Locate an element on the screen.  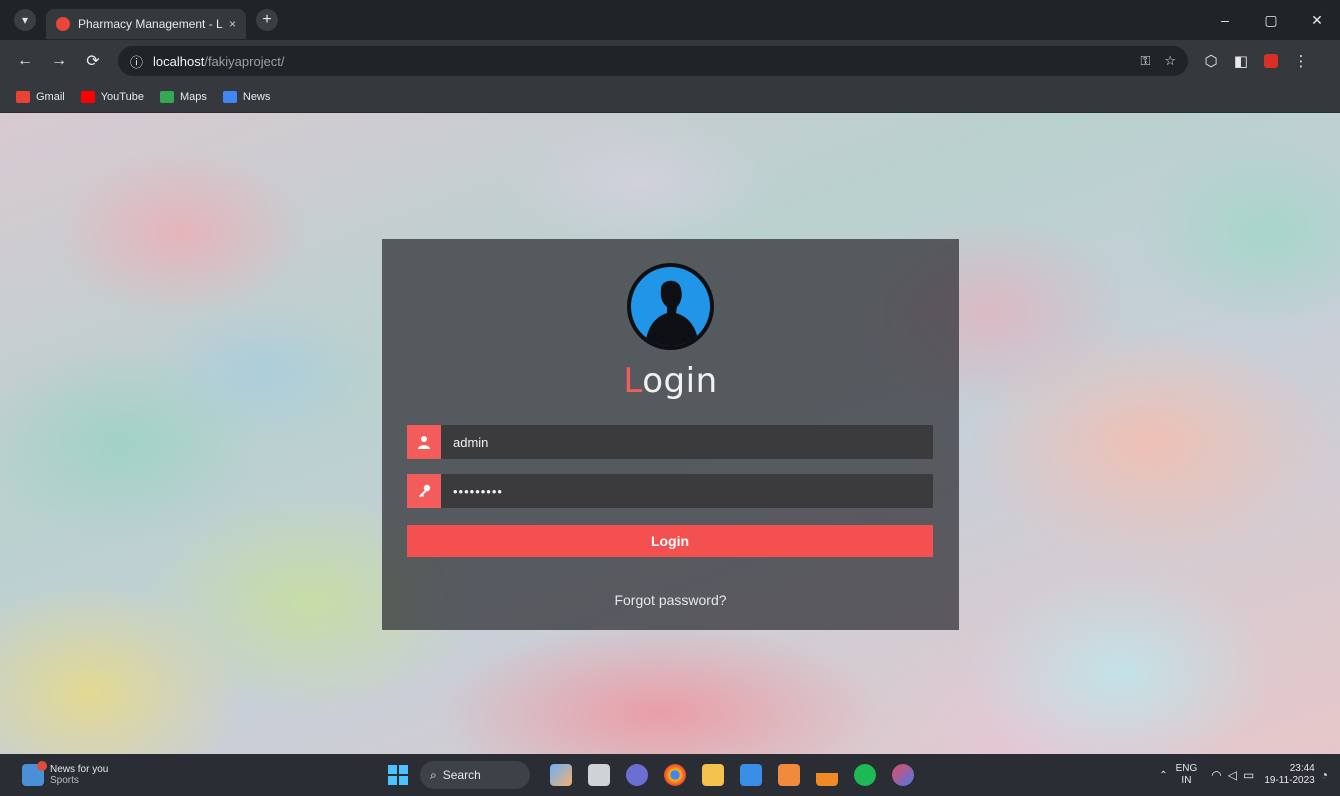
bookmark-news: News is located at coordinates (246, 97).